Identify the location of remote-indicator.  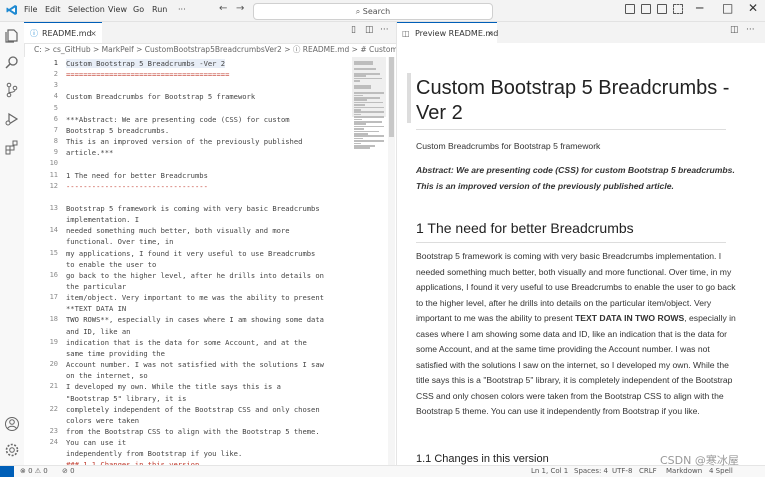
(7, 471).